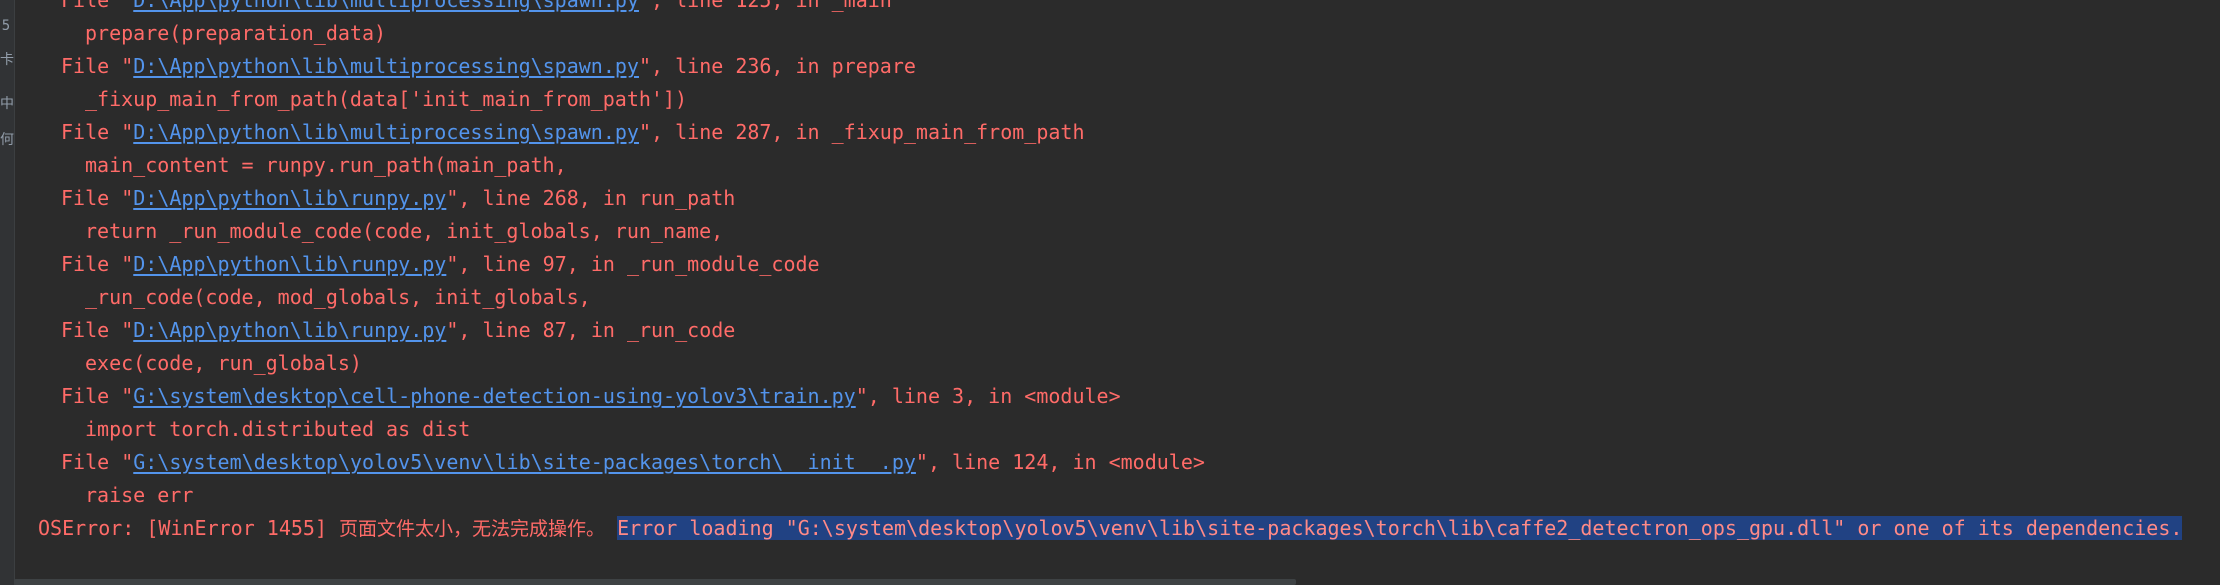 The image size is (2220, 585). Describe the element at coordinates (189, 528) in the screenshot. I see `error-type: OSError: [WinError 1455]` at that location.